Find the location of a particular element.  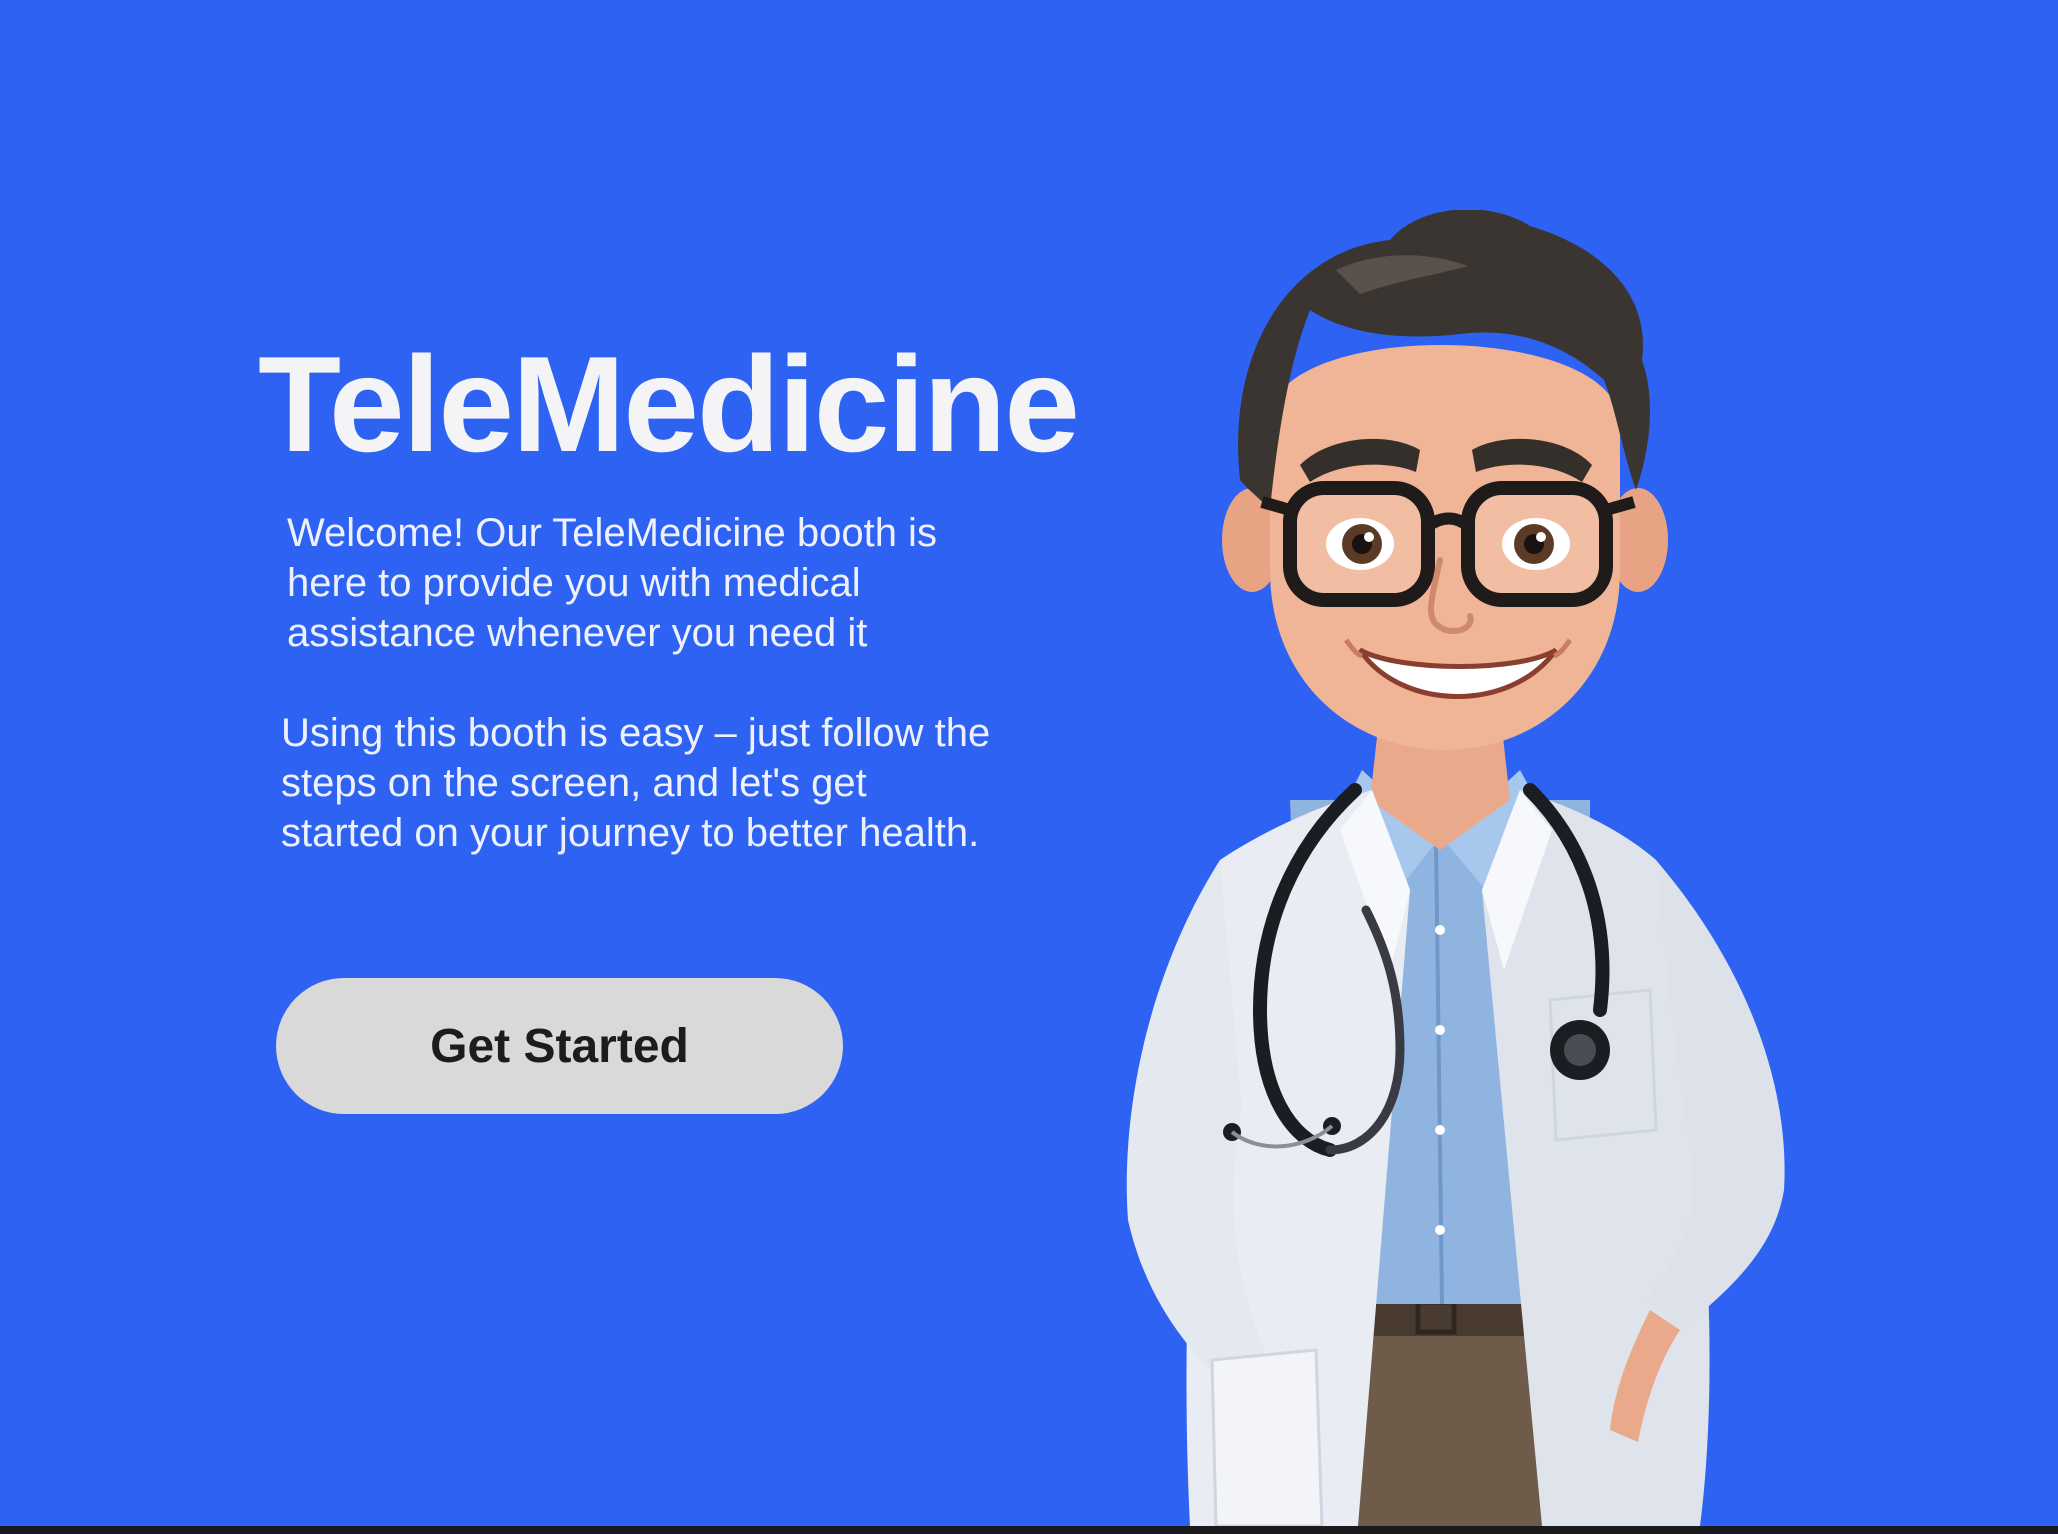

page-title: TeleMedicine is located at coordinates (669, 404).